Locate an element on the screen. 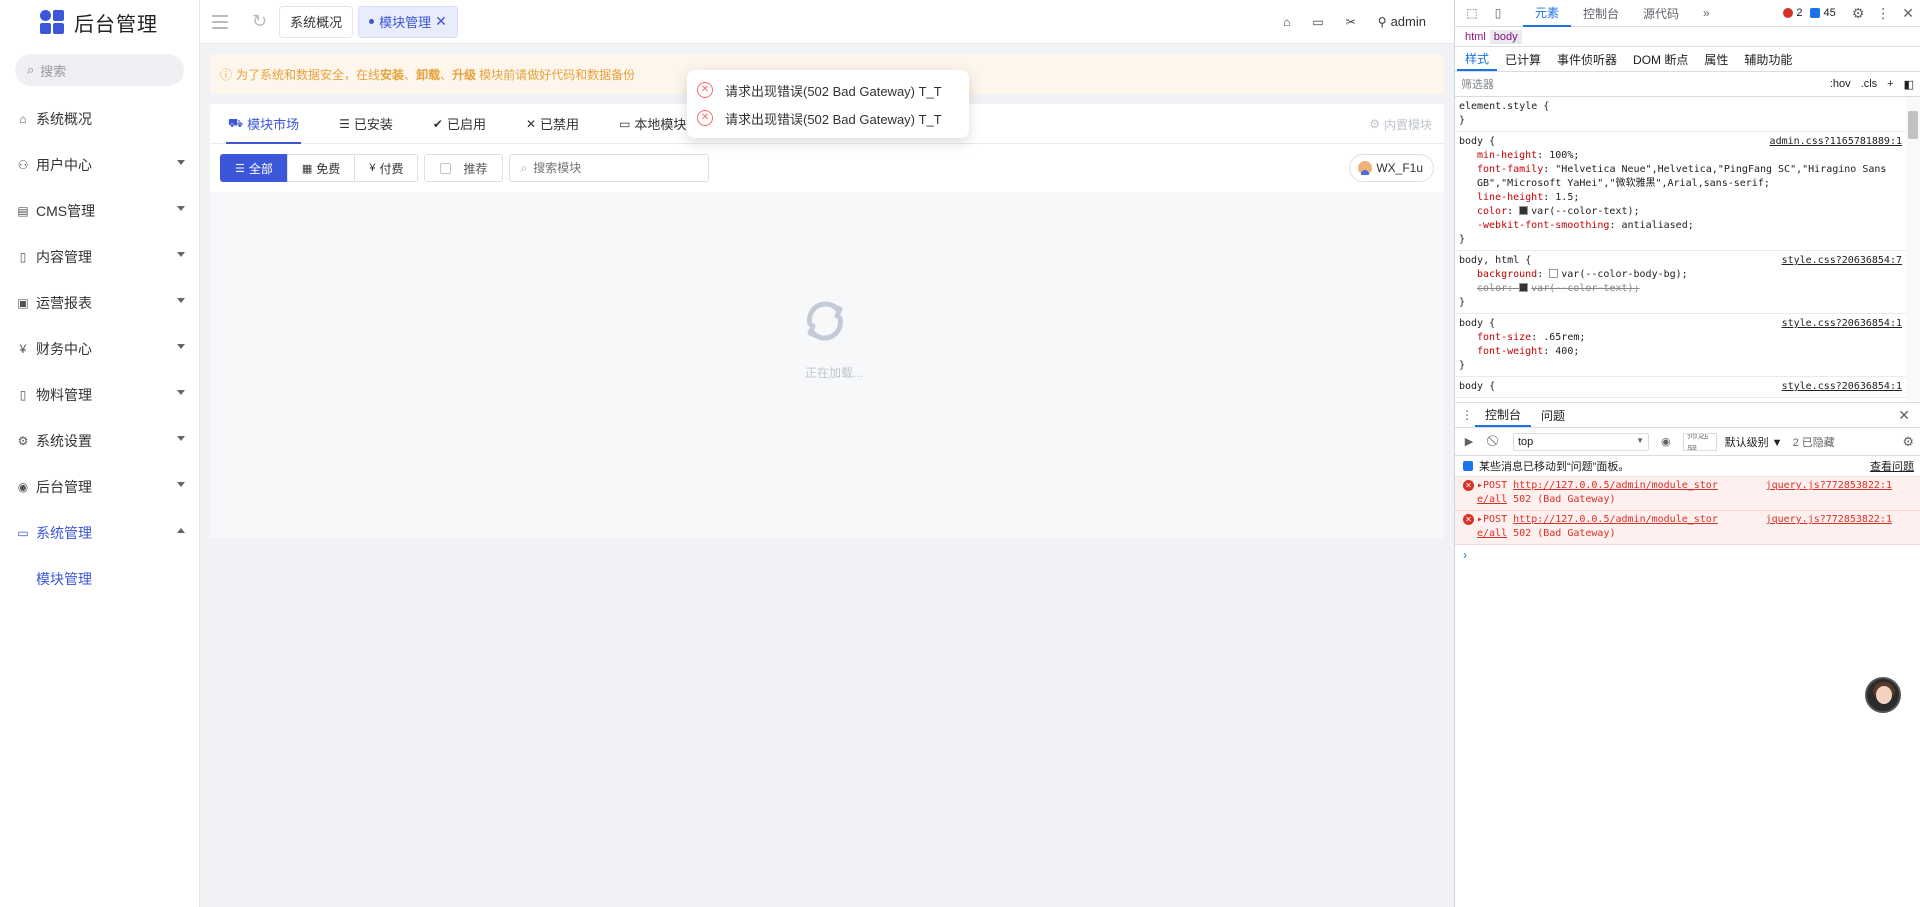 The image size is (1920, 907). inspect-element-icon: ⬚ is located at coordinates (1472, 13).